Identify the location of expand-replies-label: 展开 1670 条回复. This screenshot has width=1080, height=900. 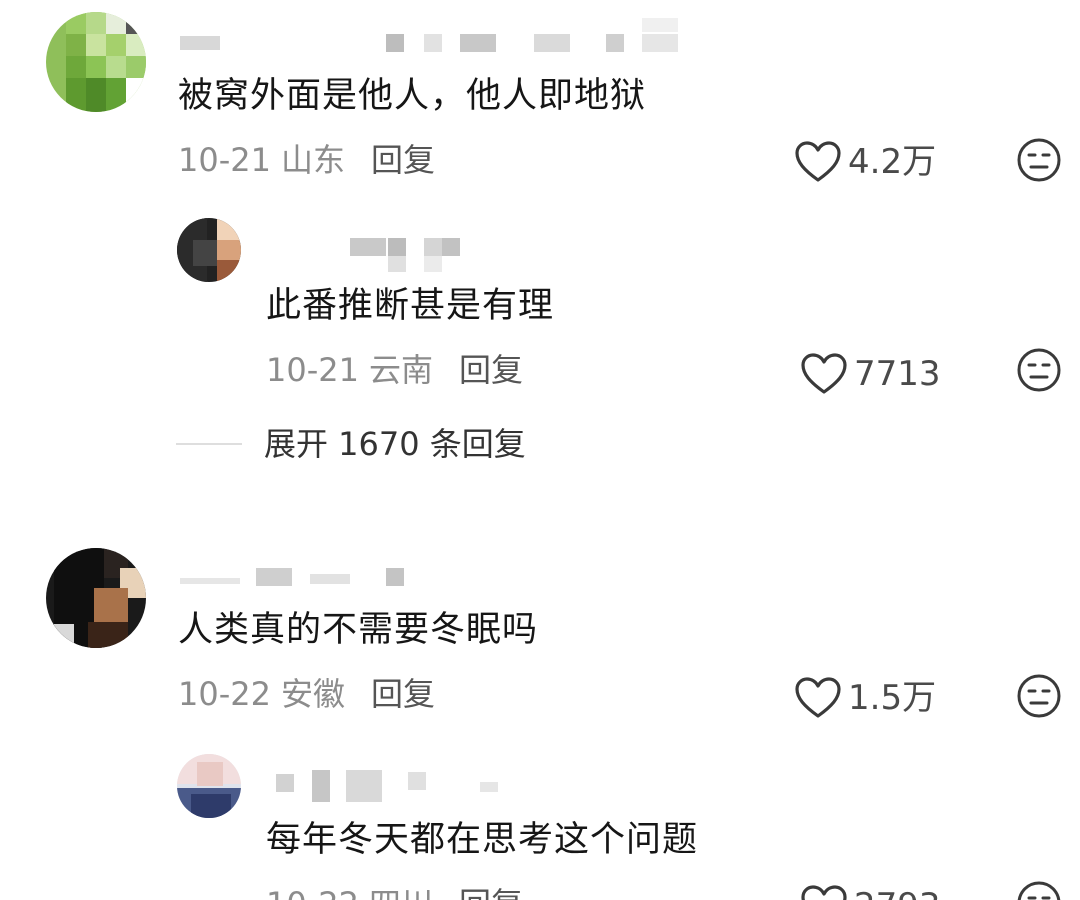
(395, 444).